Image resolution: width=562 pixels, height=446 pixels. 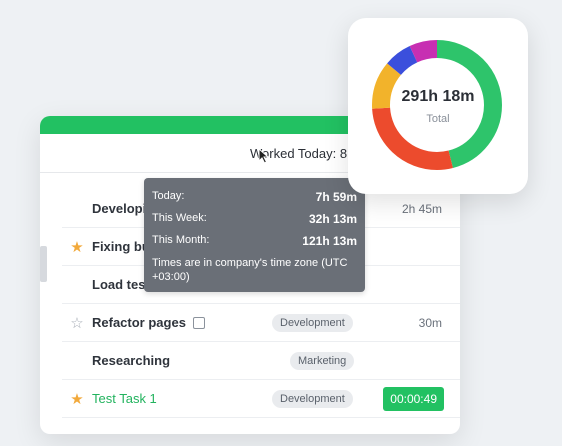 What do you see at coordinates (43, 264) in the screenshot?
I see `scroll-handle` at bounding box center [43, 264].